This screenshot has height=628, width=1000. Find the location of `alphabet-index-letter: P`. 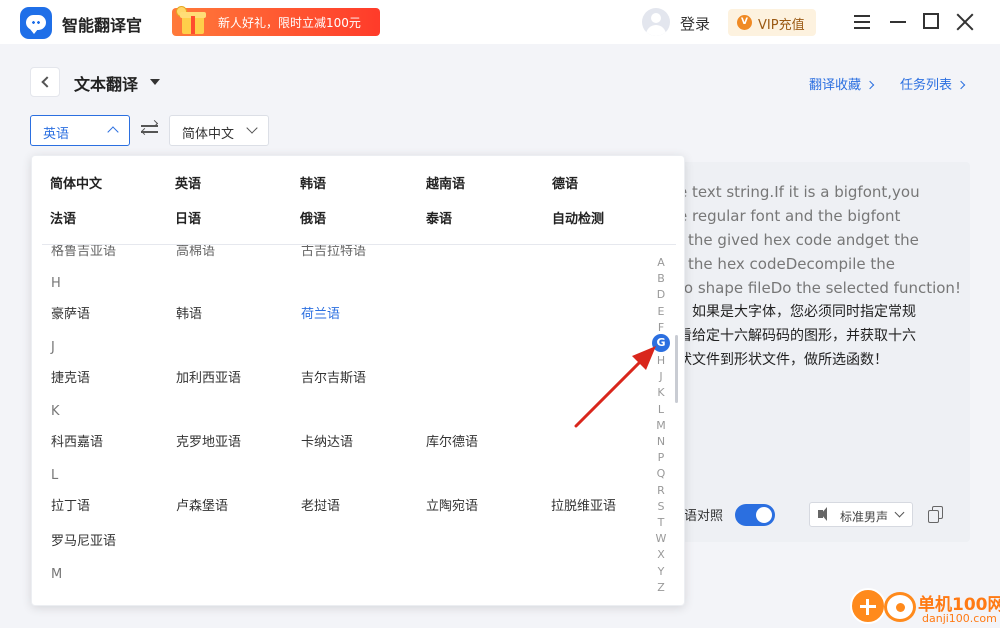

alphabet-index-letter: P is located at coordinates (661, 457).